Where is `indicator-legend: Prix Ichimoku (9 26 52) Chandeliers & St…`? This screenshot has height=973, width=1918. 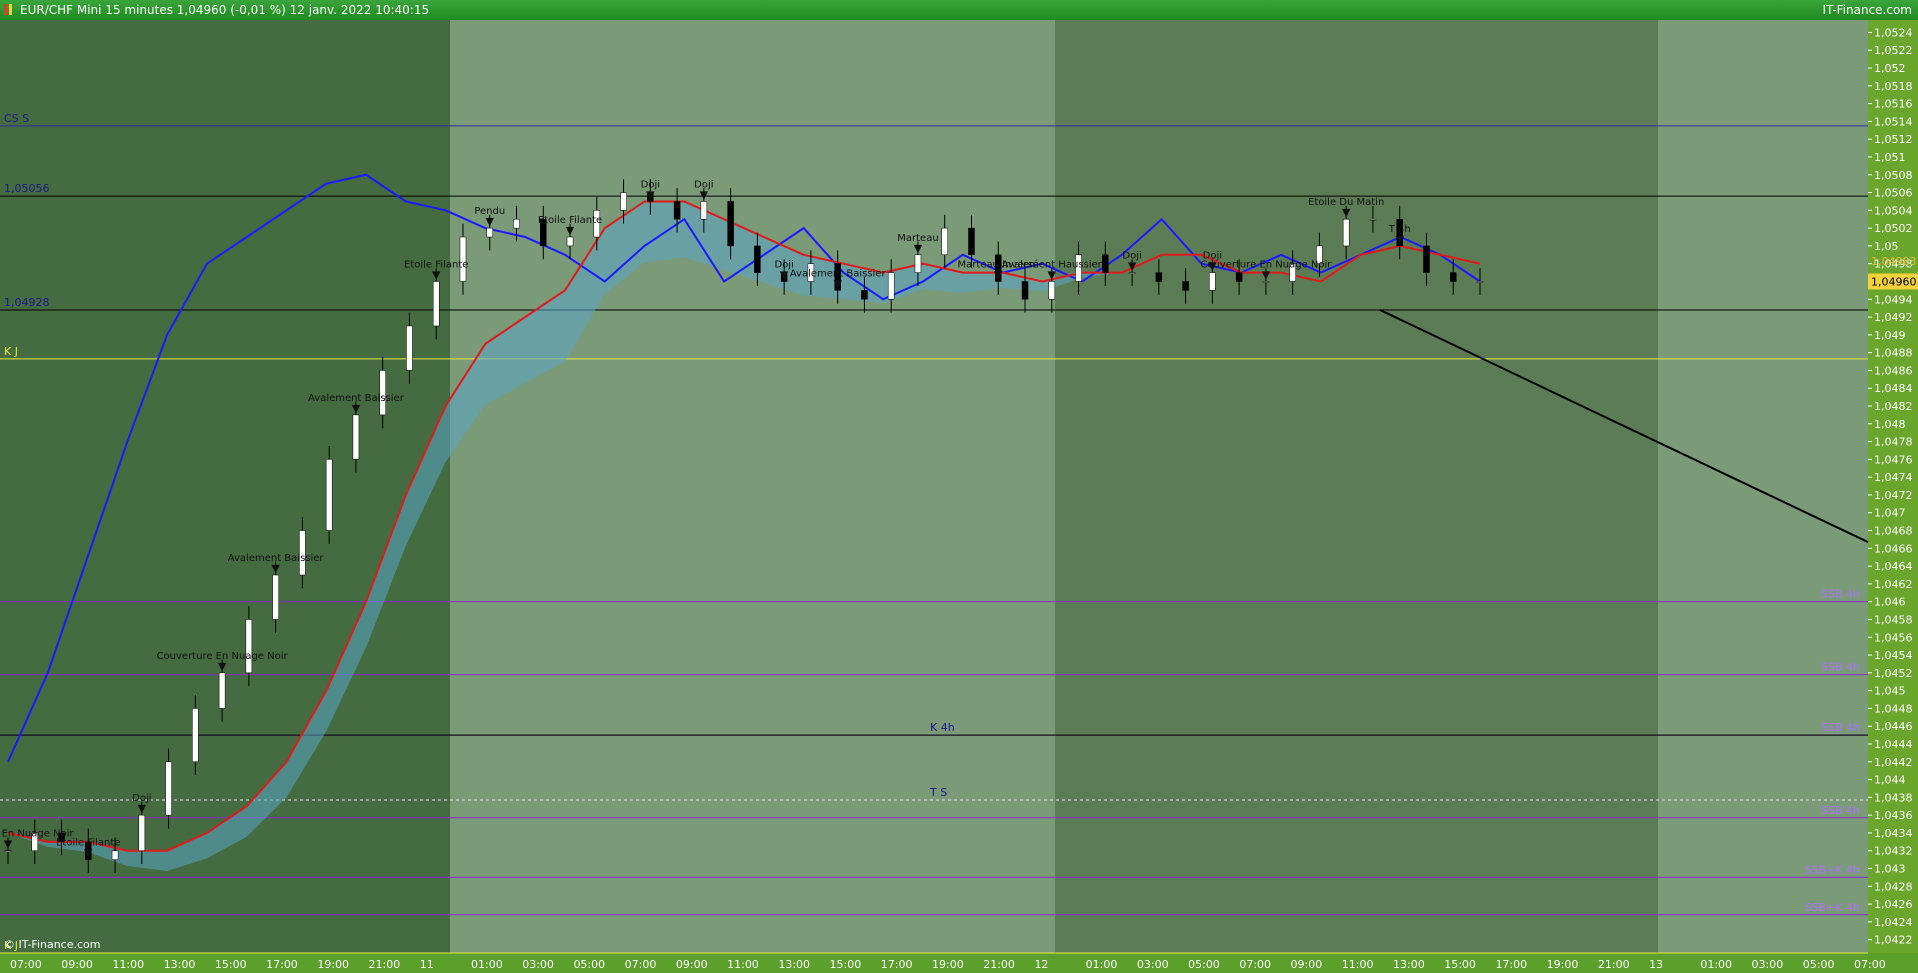 indicator-legend: Prix Ichimoku (9 26 52) Chandeliers & St… is located at coordinates (243, 30).